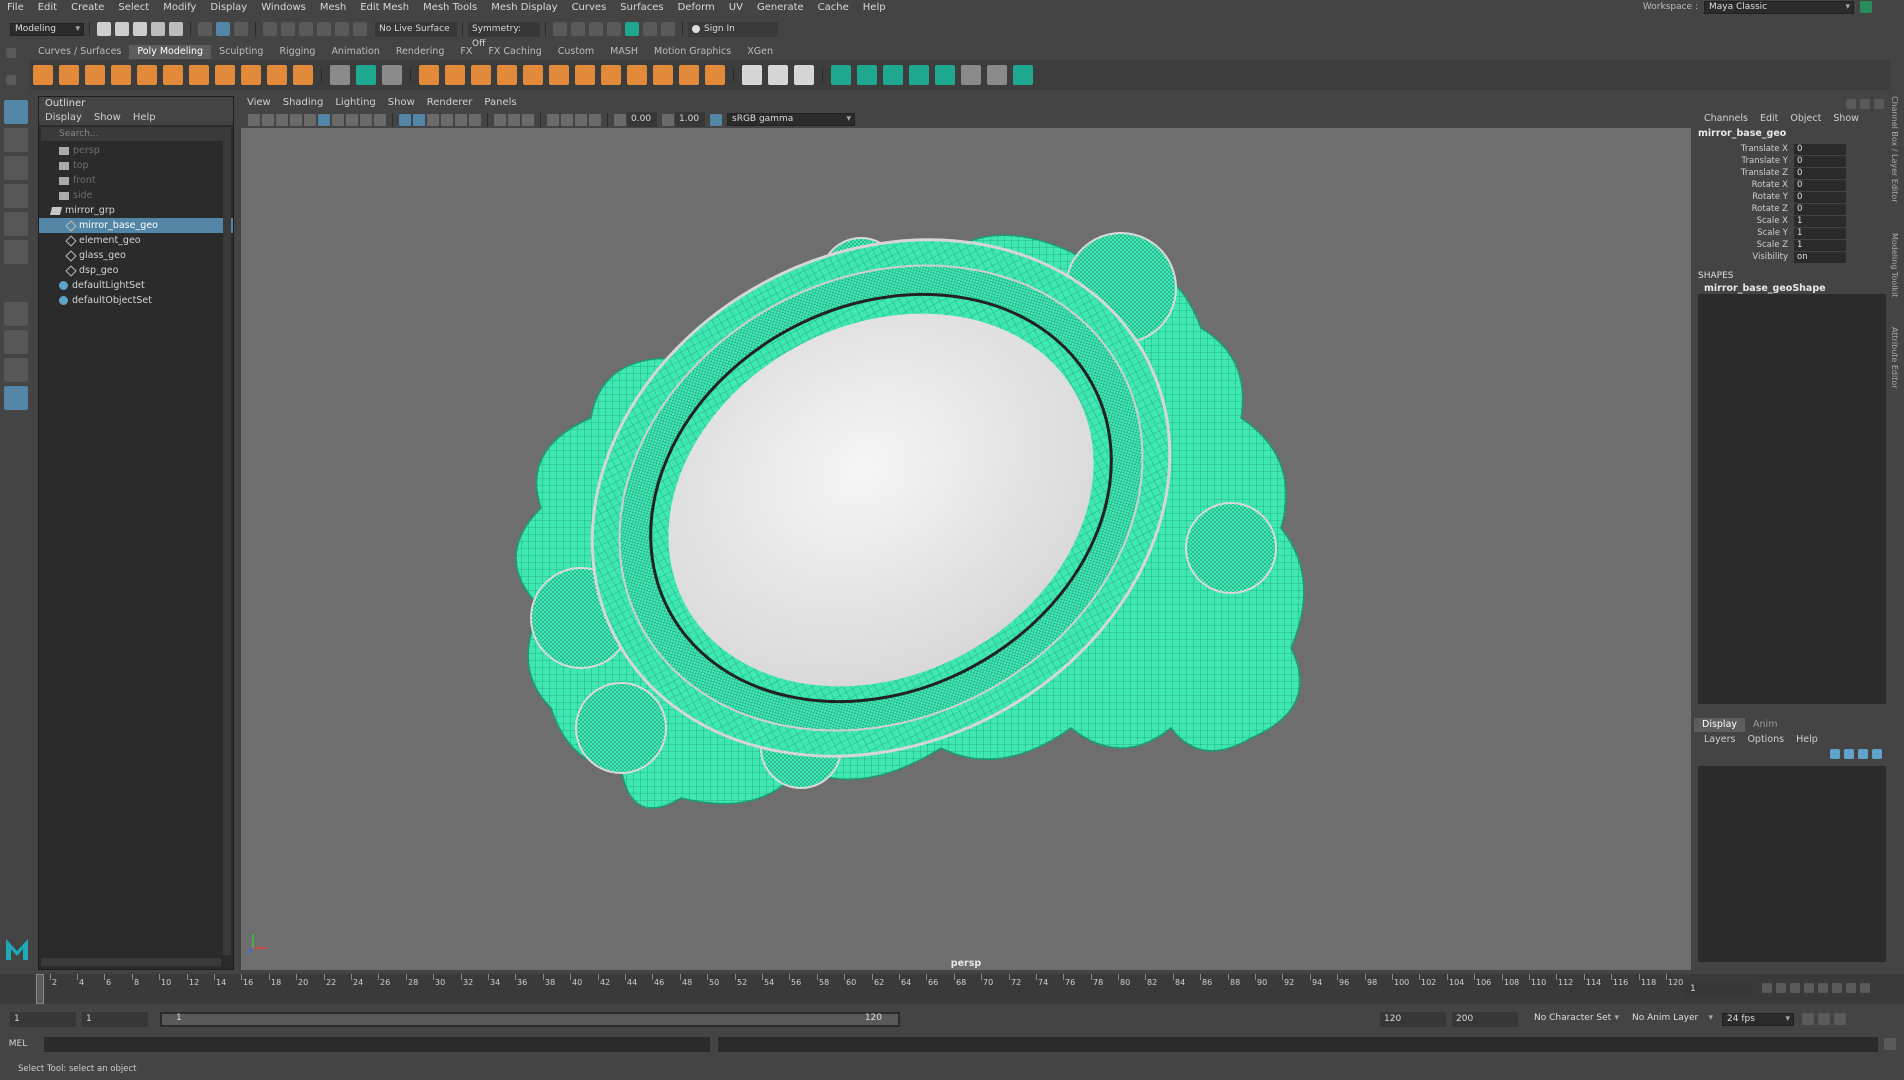  What do you see at coordinates (1792, 197) in the screenshot?
I see `channel-row: Rotate Y 0` at bounding box center [1792, 197].